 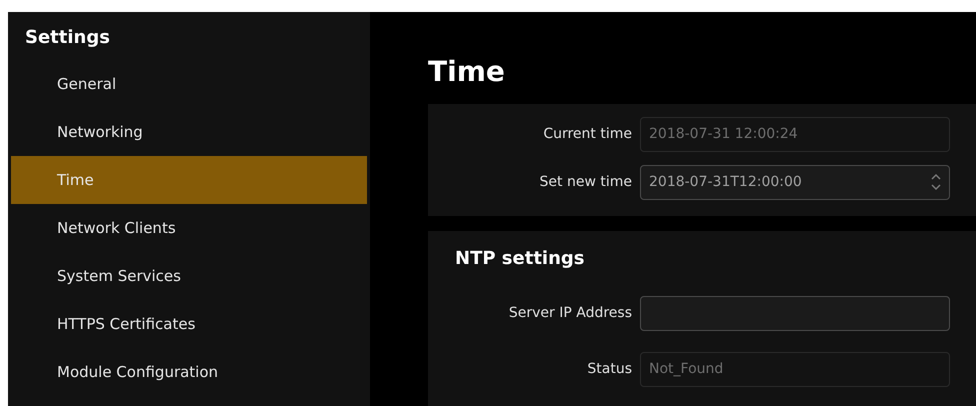 What do you see at coordinates (570, 313) in the screenshot?
I see `field-label: Server IP Address` at bounding box center [570, 313].